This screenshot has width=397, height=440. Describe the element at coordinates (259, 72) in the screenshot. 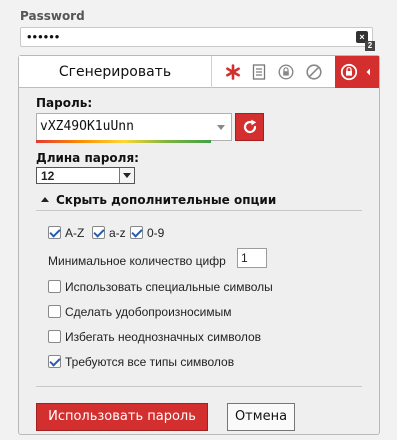

I see `note-icon` at that location.